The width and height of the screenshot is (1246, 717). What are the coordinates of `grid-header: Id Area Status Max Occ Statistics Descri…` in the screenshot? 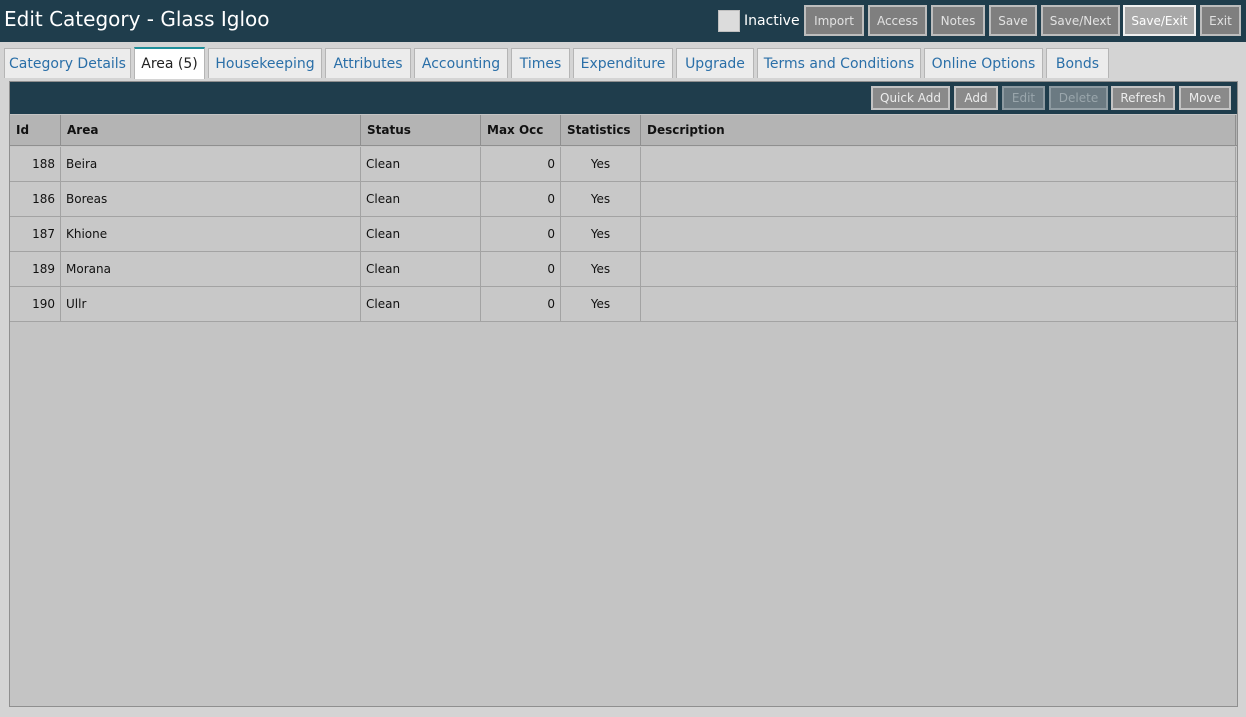 It's located at (623, 130).